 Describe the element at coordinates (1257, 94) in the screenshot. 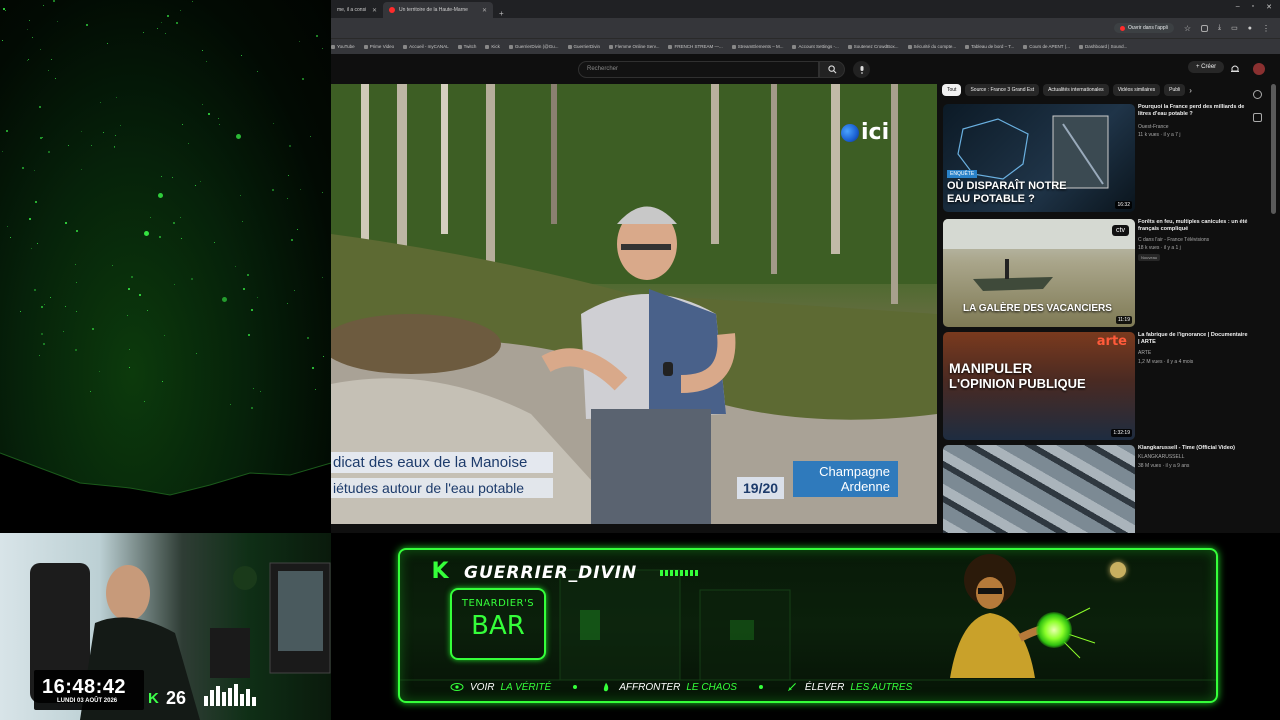

I see `info-icon` at that location.